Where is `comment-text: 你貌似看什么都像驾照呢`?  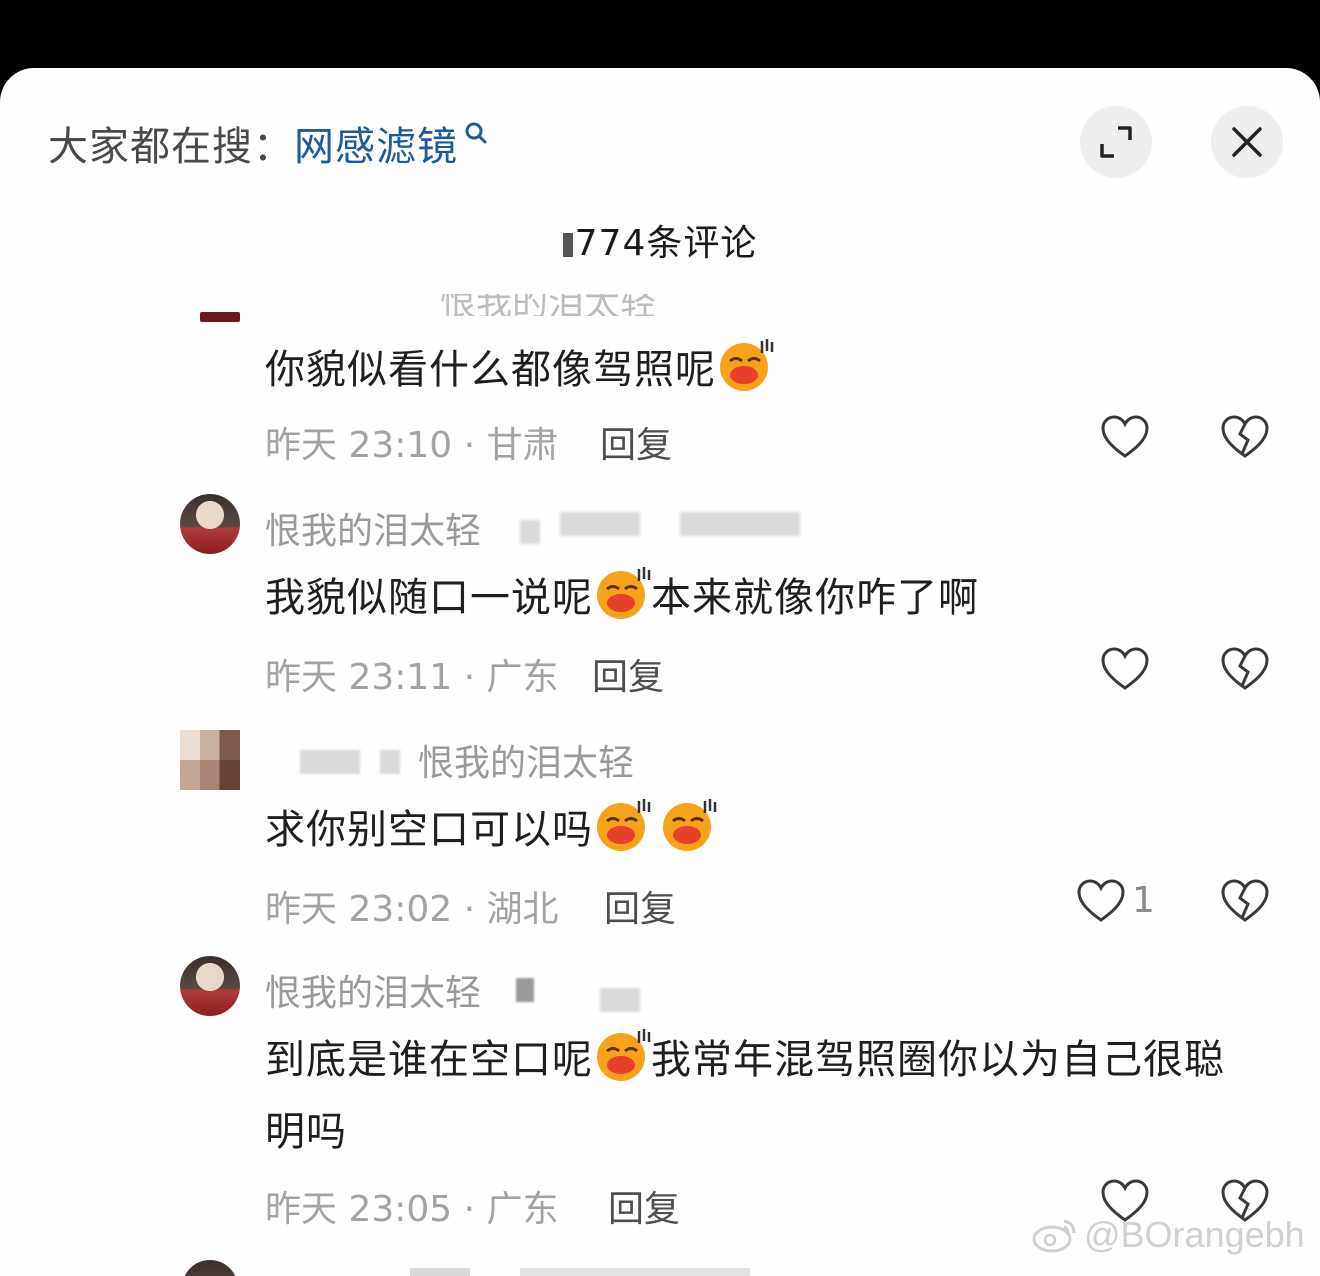 comment-text: 你貌似看什么都像驾照呢 is located at coordinates (762, 370).